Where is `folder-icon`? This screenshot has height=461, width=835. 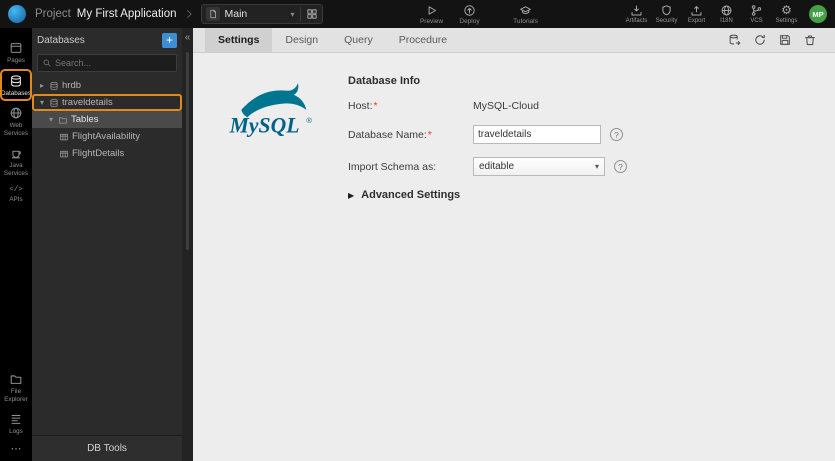 folder-icon is located at coordinates (16, 379).